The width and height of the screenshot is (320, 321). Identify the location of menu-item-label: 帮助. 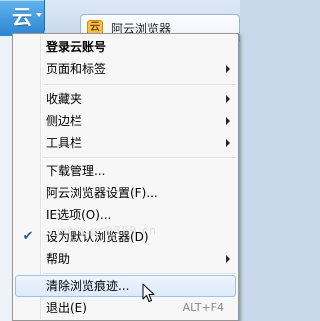
(58, 259).